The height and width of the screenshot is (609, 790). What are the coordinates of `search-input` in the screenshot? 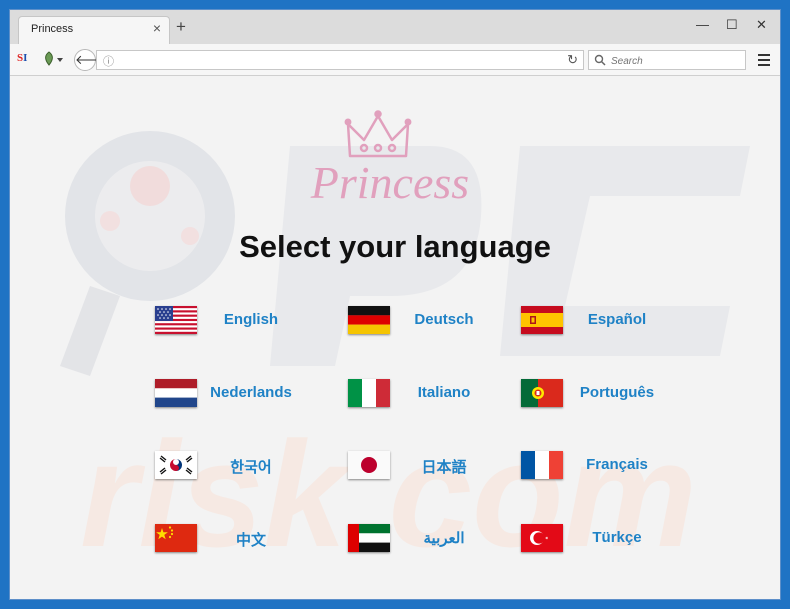 It's located at (676, 61).